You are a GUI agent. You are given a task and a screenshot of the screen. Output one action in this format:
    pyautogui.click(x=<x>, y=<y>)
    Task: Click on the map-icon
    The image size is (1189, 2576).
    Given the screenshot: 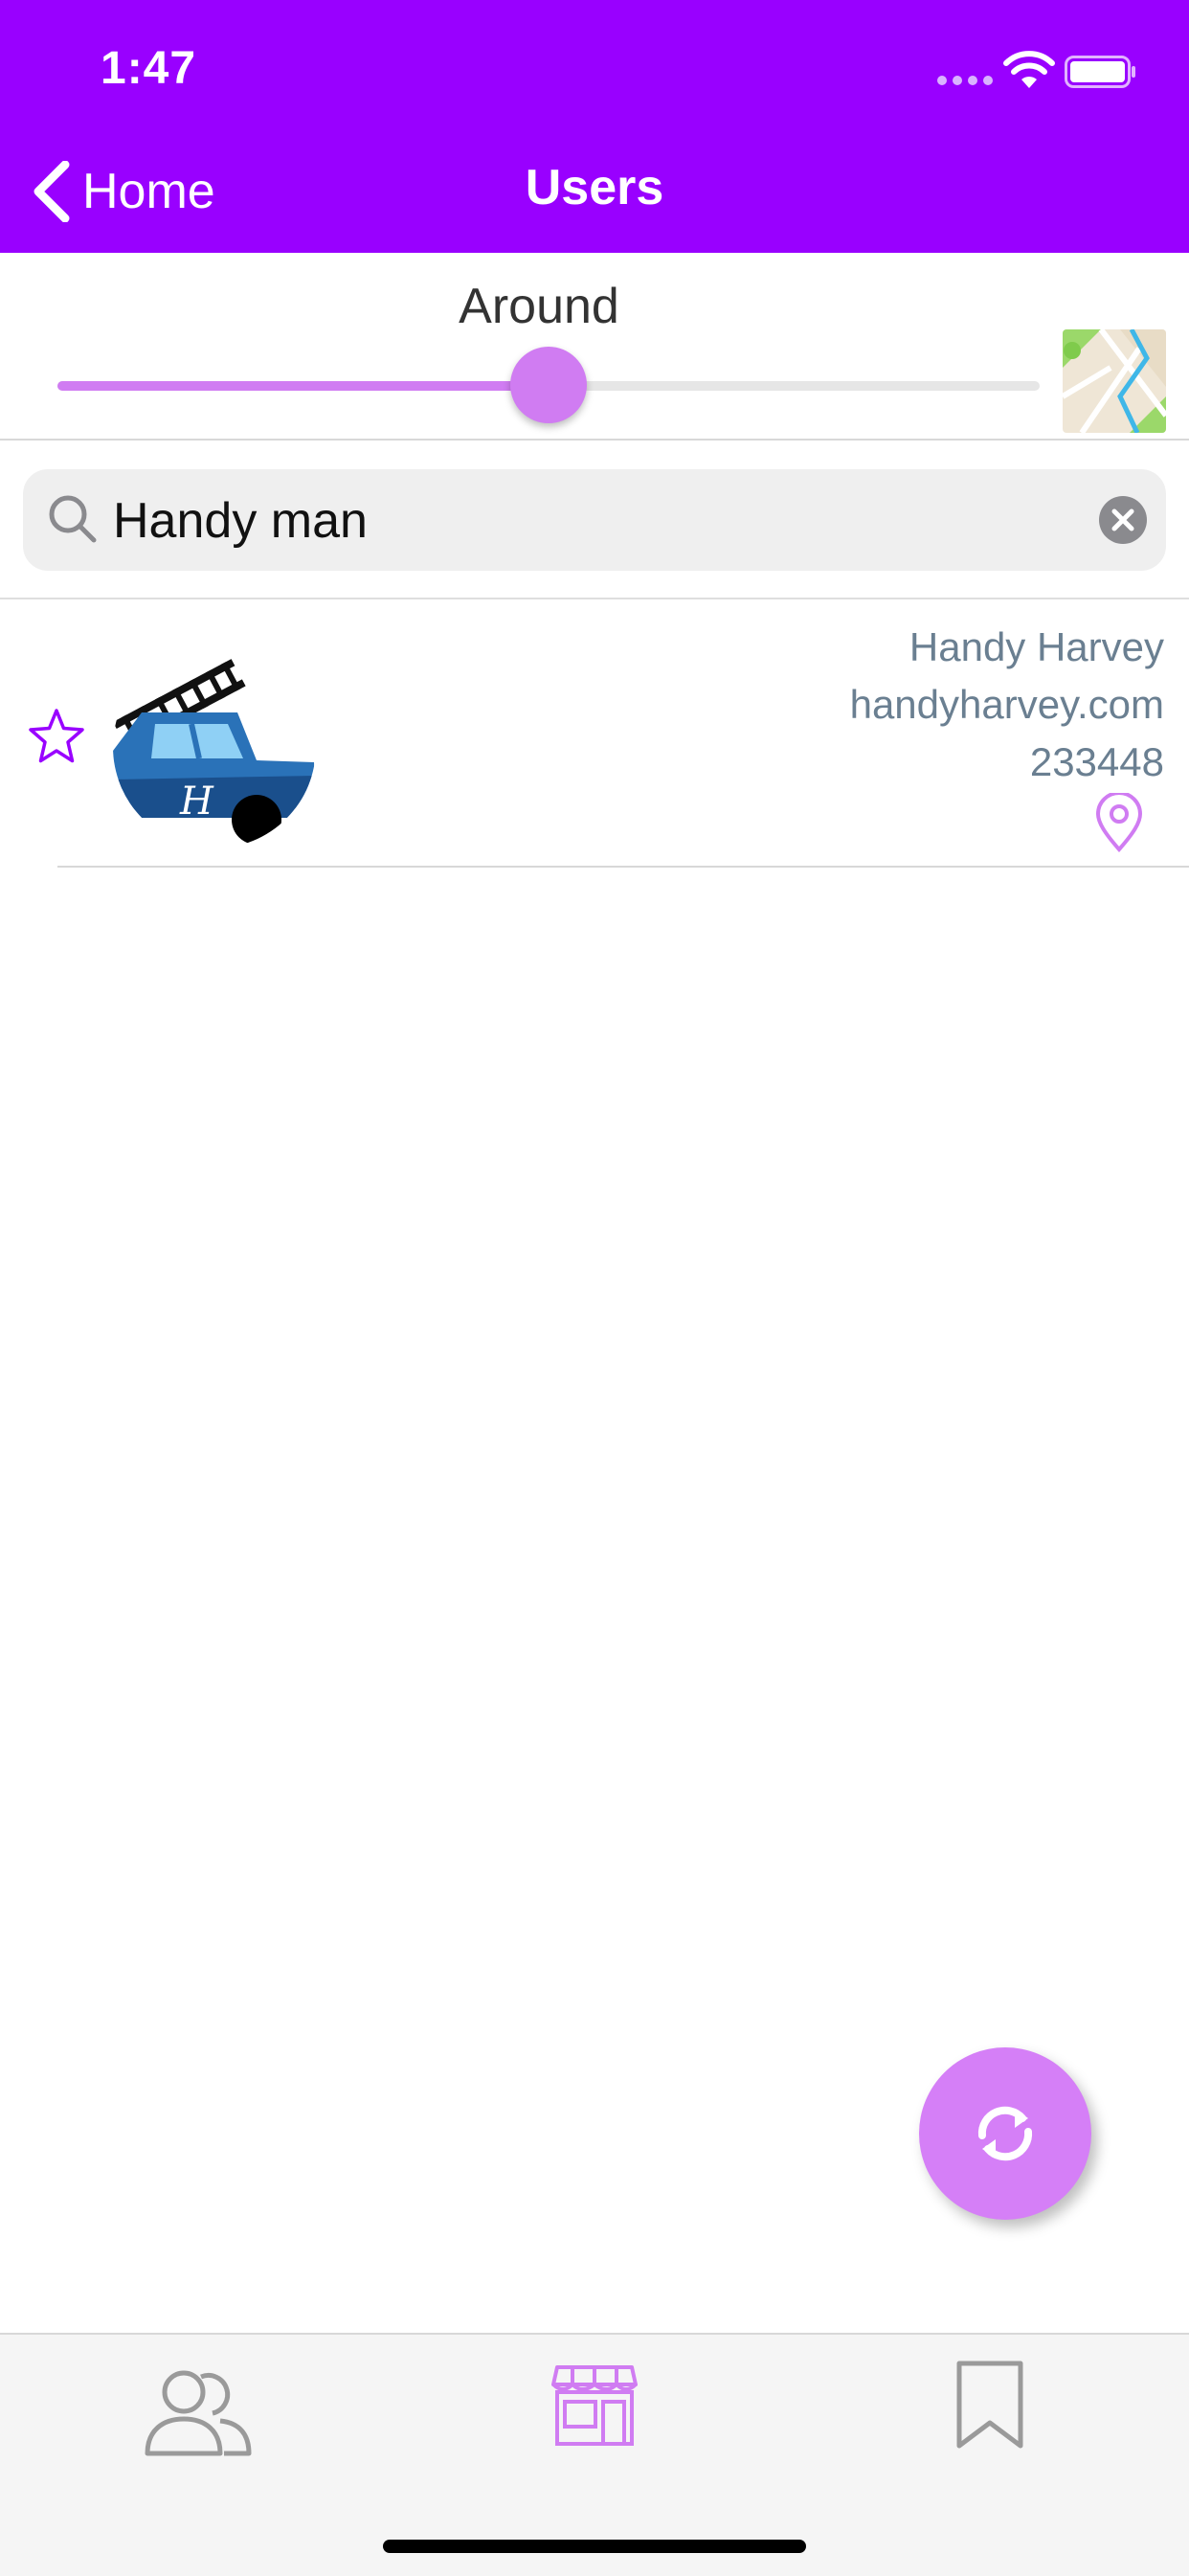 What is the action you would take?
    pyautogui.click(x=1114, y=381)
    